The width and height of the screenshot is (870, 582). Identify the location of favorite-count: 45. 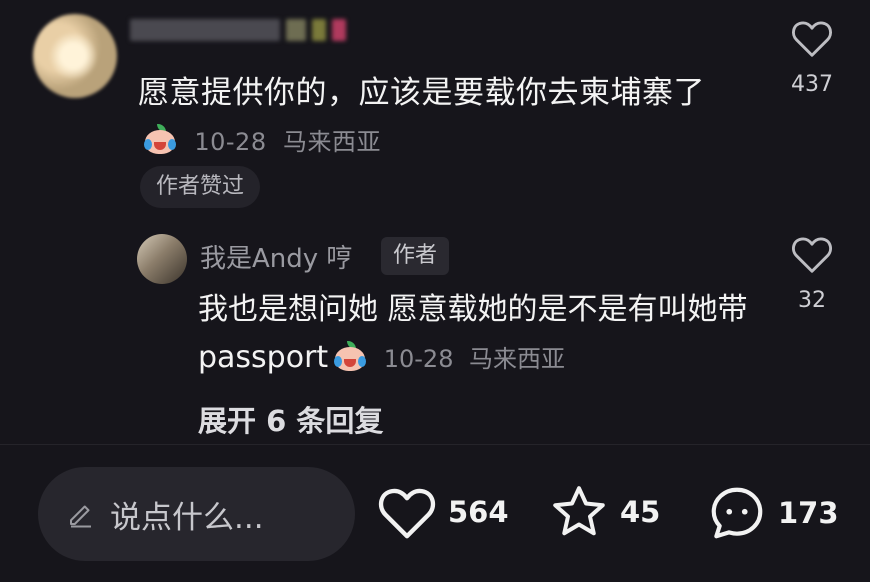
(640, 512).